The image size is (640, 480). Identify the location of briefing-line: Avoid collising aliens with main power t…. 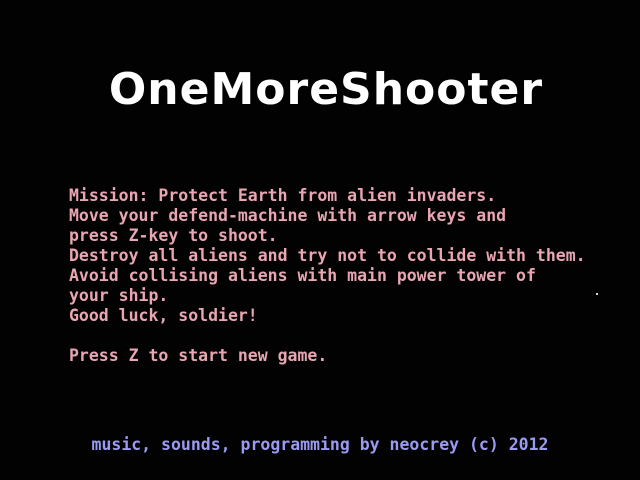
(302, 275).